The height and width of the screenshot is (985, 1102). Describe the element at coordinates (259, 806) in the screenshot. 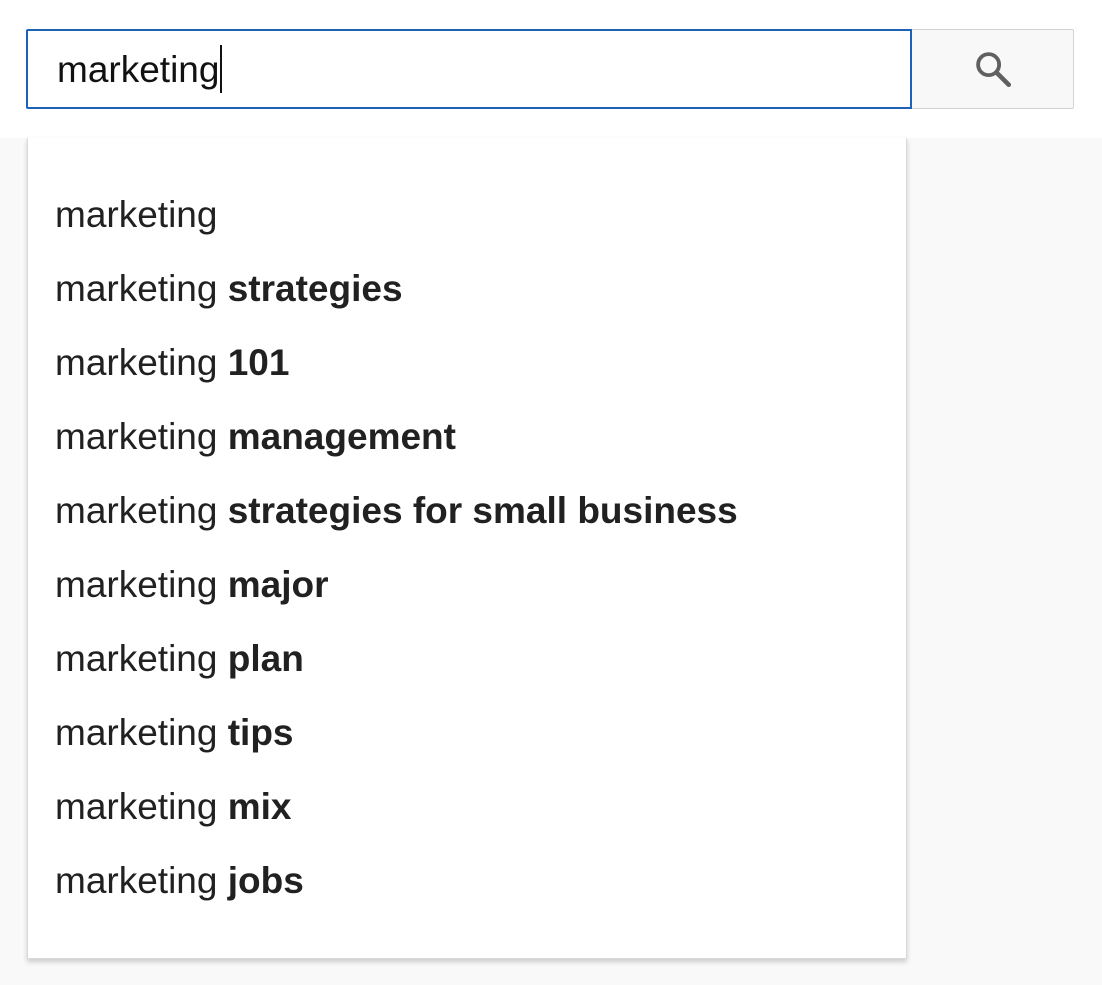

I see `suggestion-completion: mix` at that location.